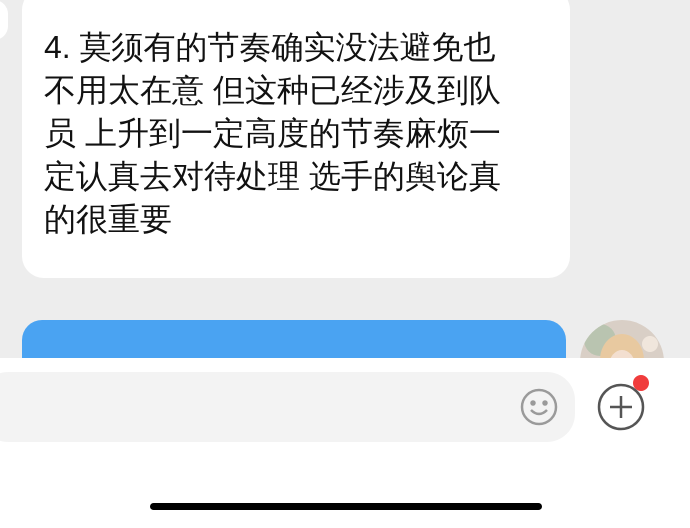  What do you see at coordinates (287, 407) in the screenshot?
I see `message-input` at bounding box center [287, 407].